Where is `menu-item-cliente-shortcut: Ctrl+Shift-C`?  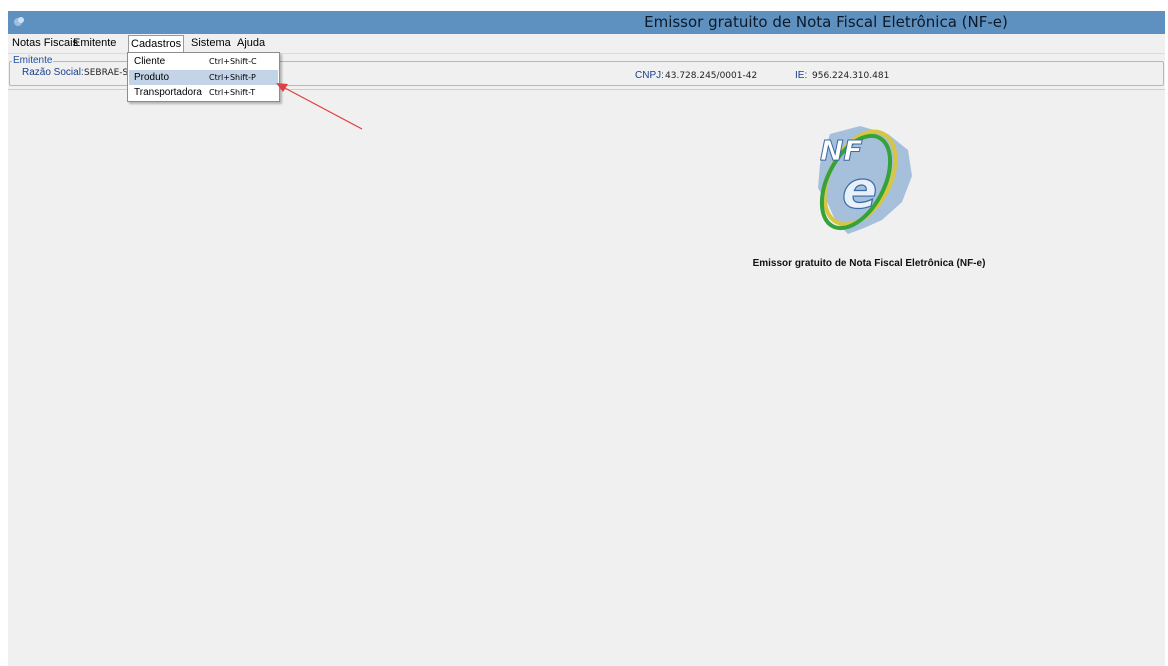
menu-item-cliente-shortcut: Ctrl+Shift-C is located at coordinates (233, 61).